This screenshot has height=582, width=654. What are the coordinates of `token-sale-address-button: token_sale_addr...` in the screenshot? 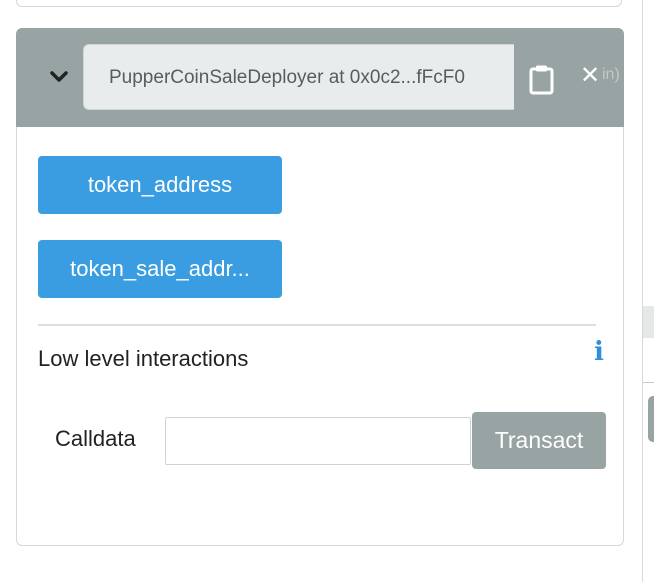 It's located at (160, 269).